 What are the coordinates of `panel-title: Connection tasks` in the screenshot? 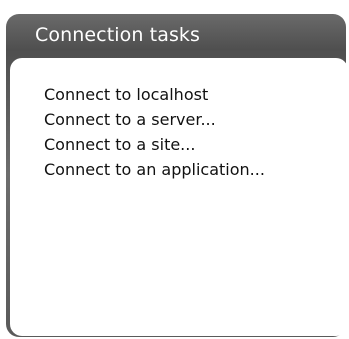 It's located at (118, 35).